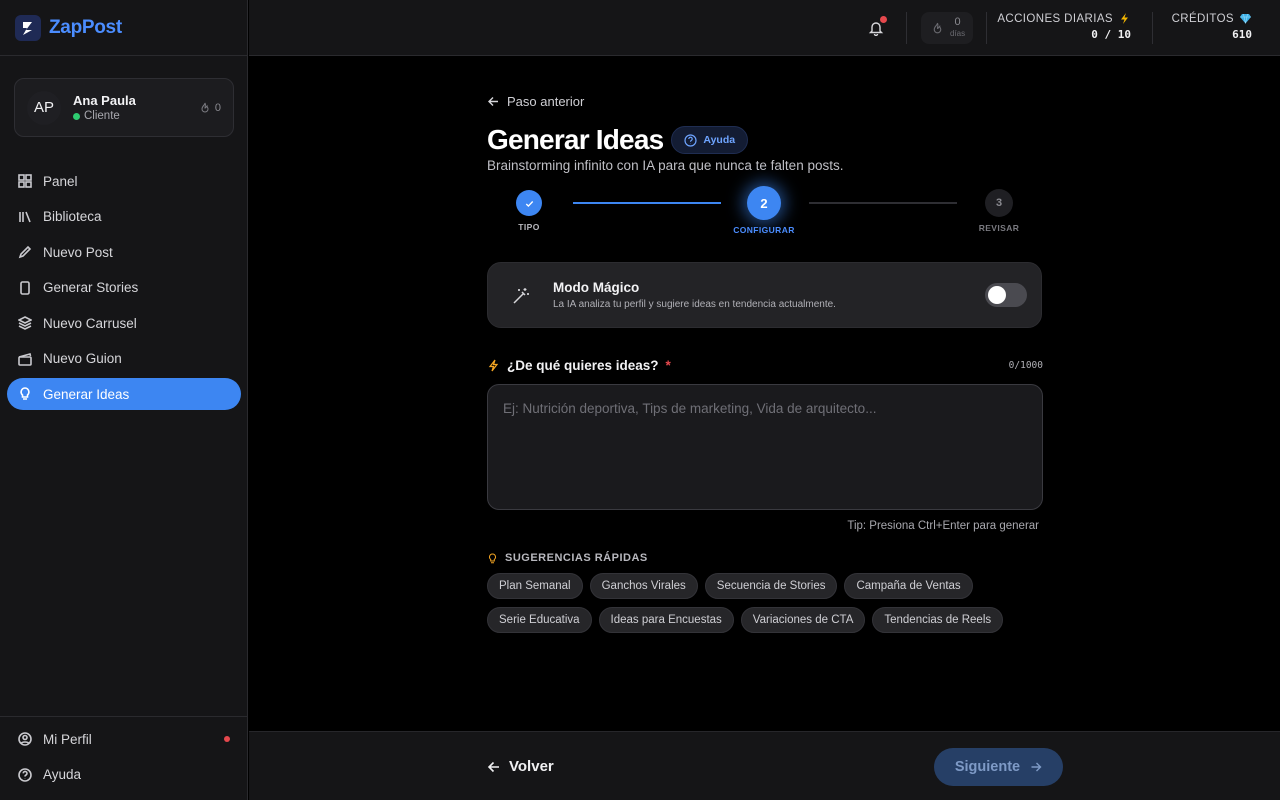 The height and width of the screenshot is (800, 1280). I want to click on sidebar-item-label: Nuevo Carrusel, so click(90, 323).